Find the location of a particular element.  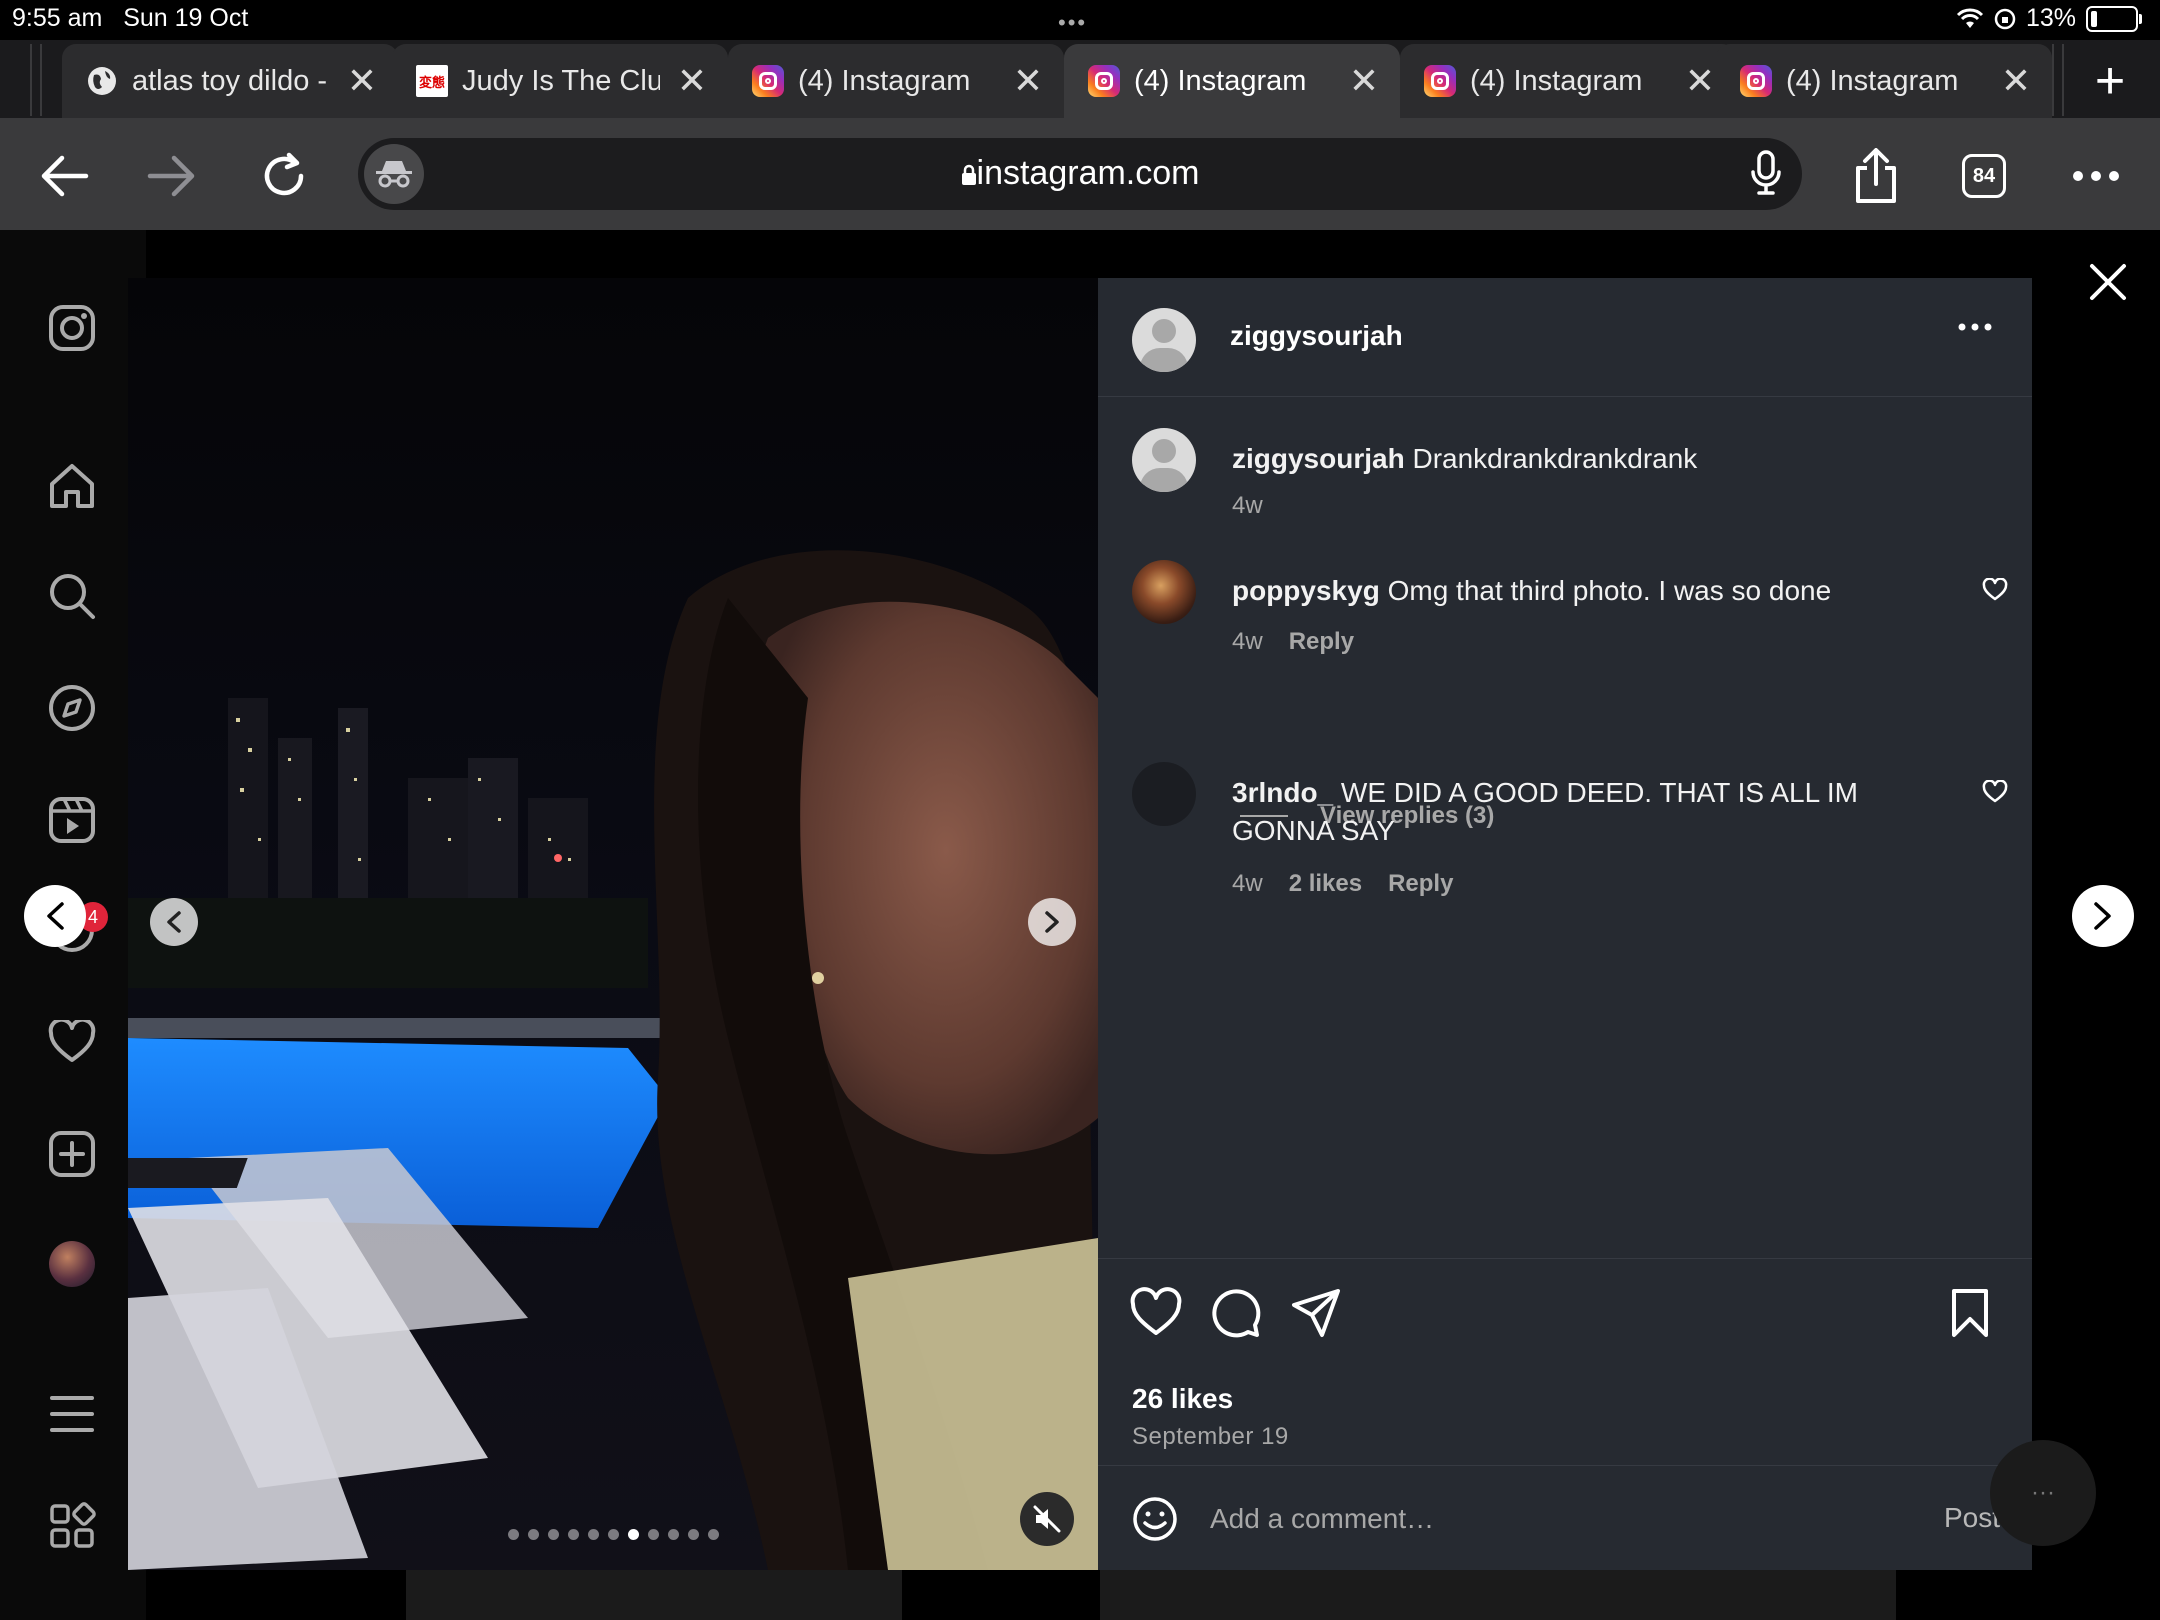

notifications-heart-icon is located at coordinates (72, 1042).